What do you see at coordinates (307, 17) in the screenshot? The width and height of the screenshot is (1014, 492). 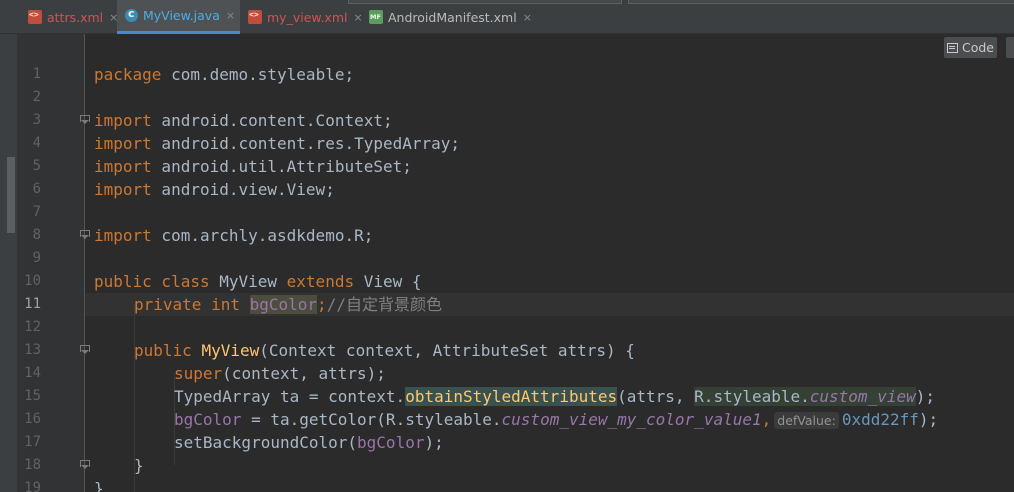 I see `tab-label: my_view.xml` at bounding box center [307, 17].